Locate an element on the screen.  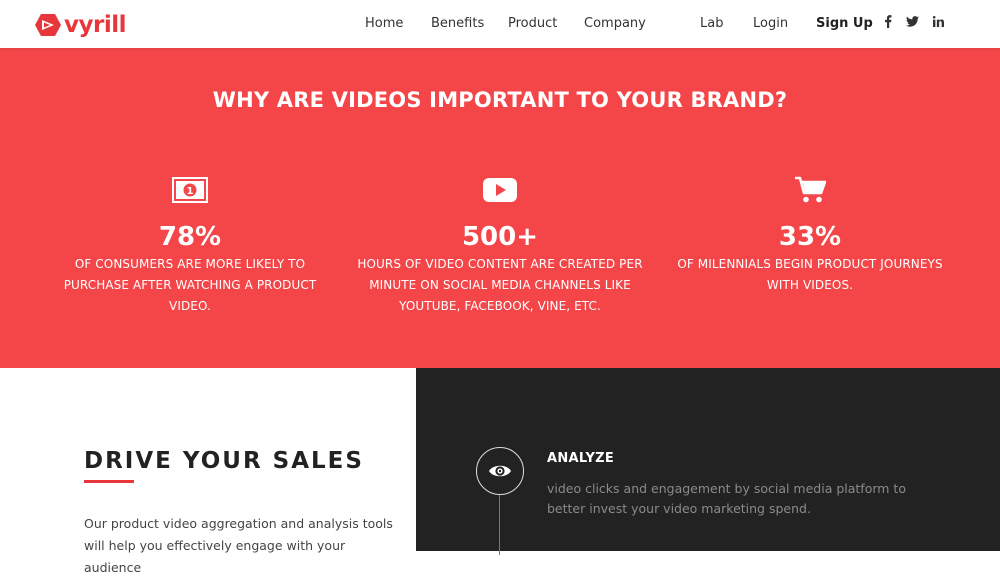
stat-value: 78% is located at coordinates (190, 237).